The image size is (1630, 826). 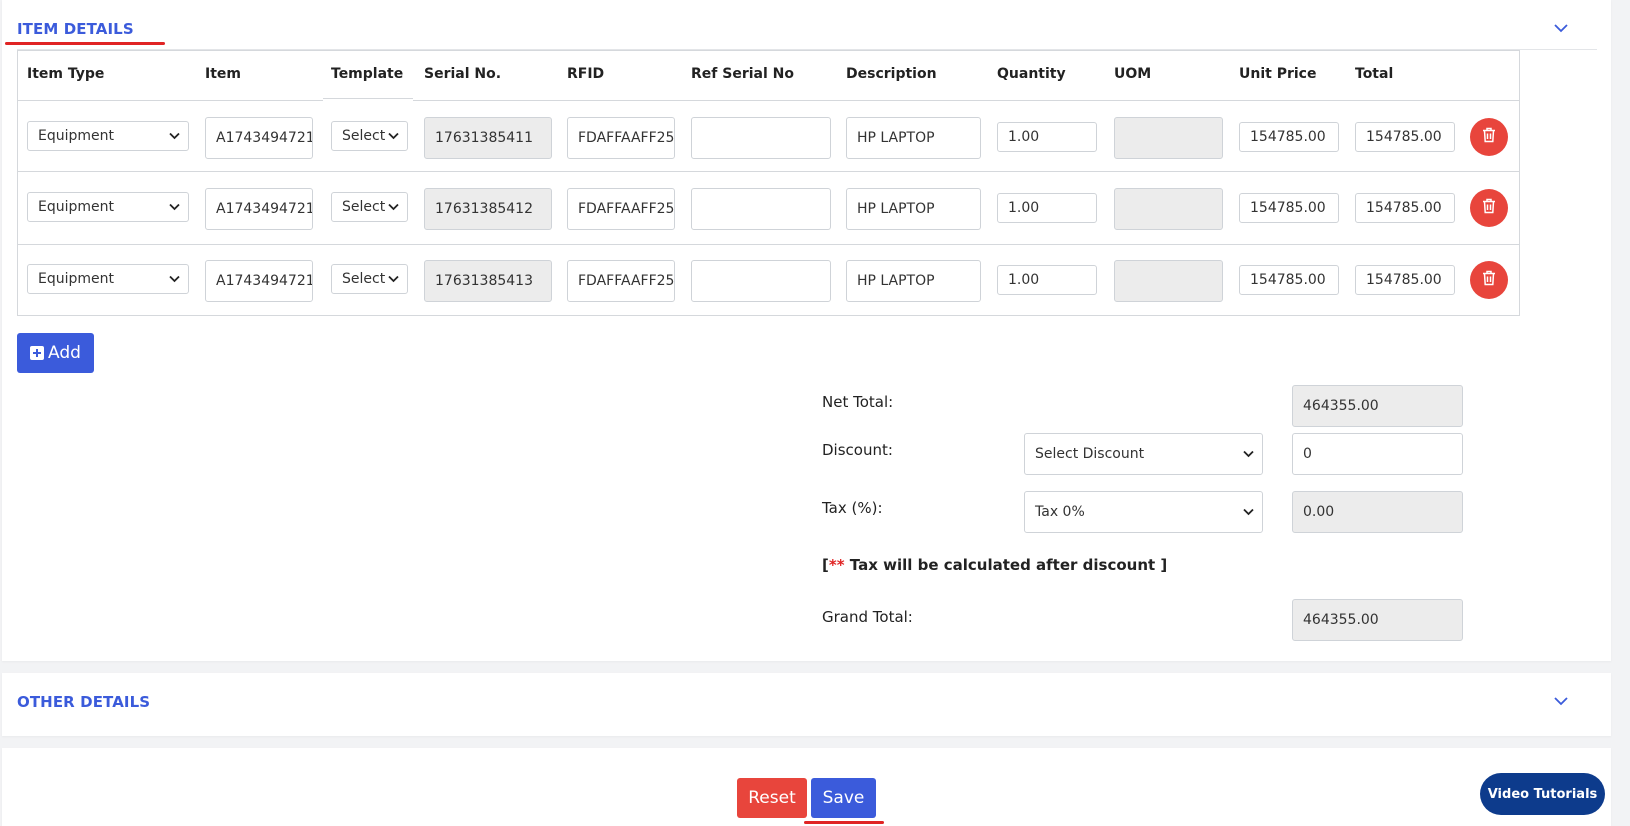 I want to click on grand-total-input: 464355.00, so click(x=1377, y=620).